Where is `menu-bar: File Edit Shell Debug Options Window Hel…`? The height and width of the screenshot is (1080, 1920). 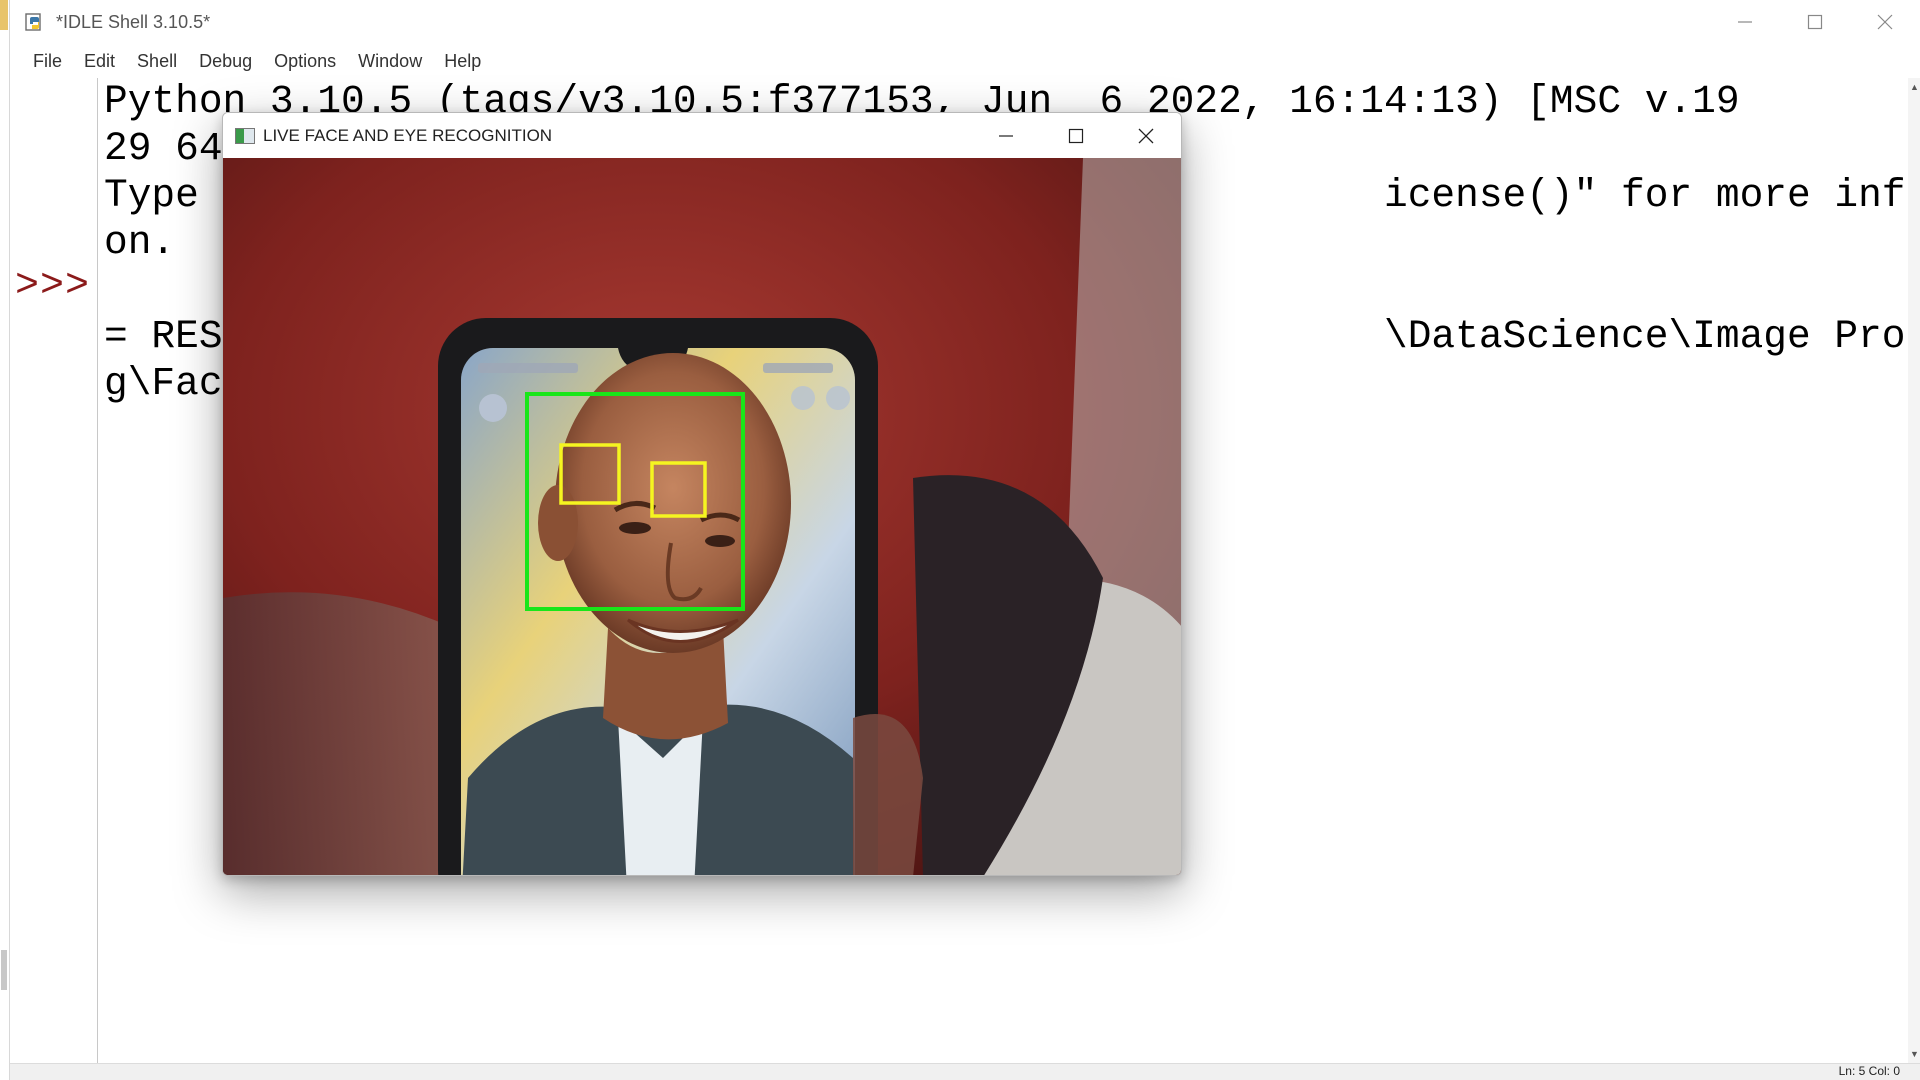
menu-bar: File Edit Shell Debug Options Window Hel… is located at coordinates (965, 61).